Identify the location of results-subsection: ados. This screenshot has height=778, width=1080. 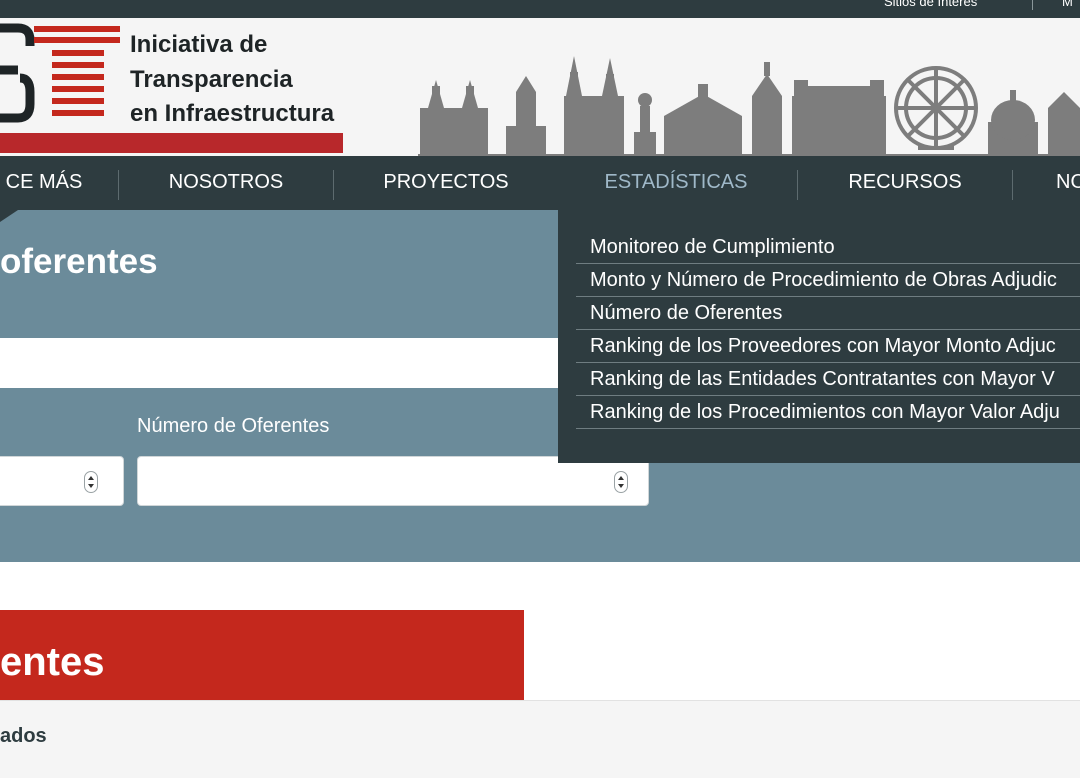
(540, 739).